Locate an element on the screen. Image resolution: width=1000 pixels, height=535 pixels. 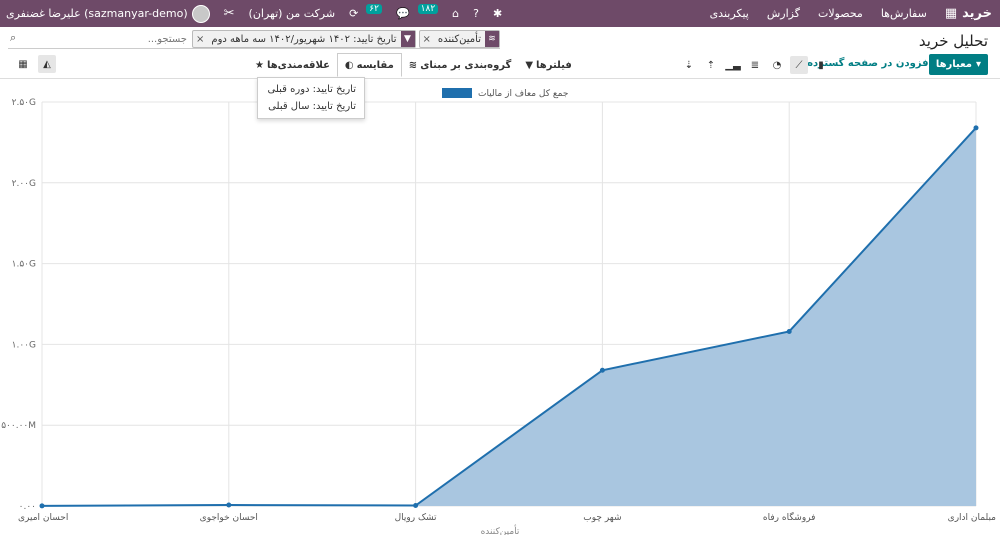
menu-configuration: پیکربندی is located at coordinates (729, 13).